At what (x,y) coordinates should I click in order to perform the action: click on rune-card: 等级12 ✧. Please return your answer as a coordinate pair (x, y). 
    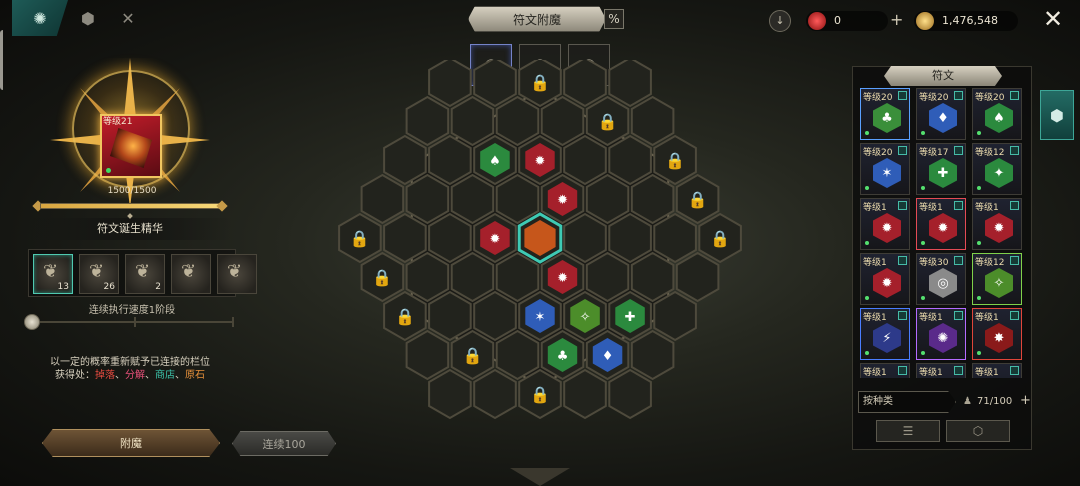
    Looking at the image, I should click on (997, 279).